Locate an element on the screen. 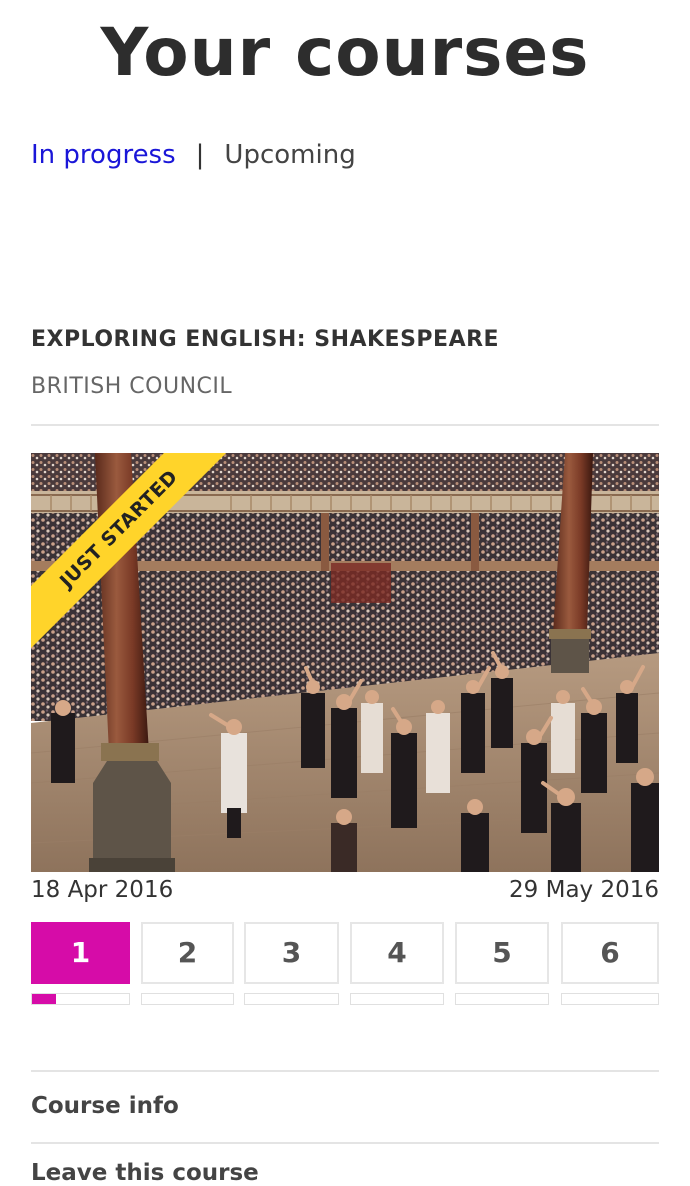  course-provider: BRITISH COUNCIL is located at coordinates (132, 386).